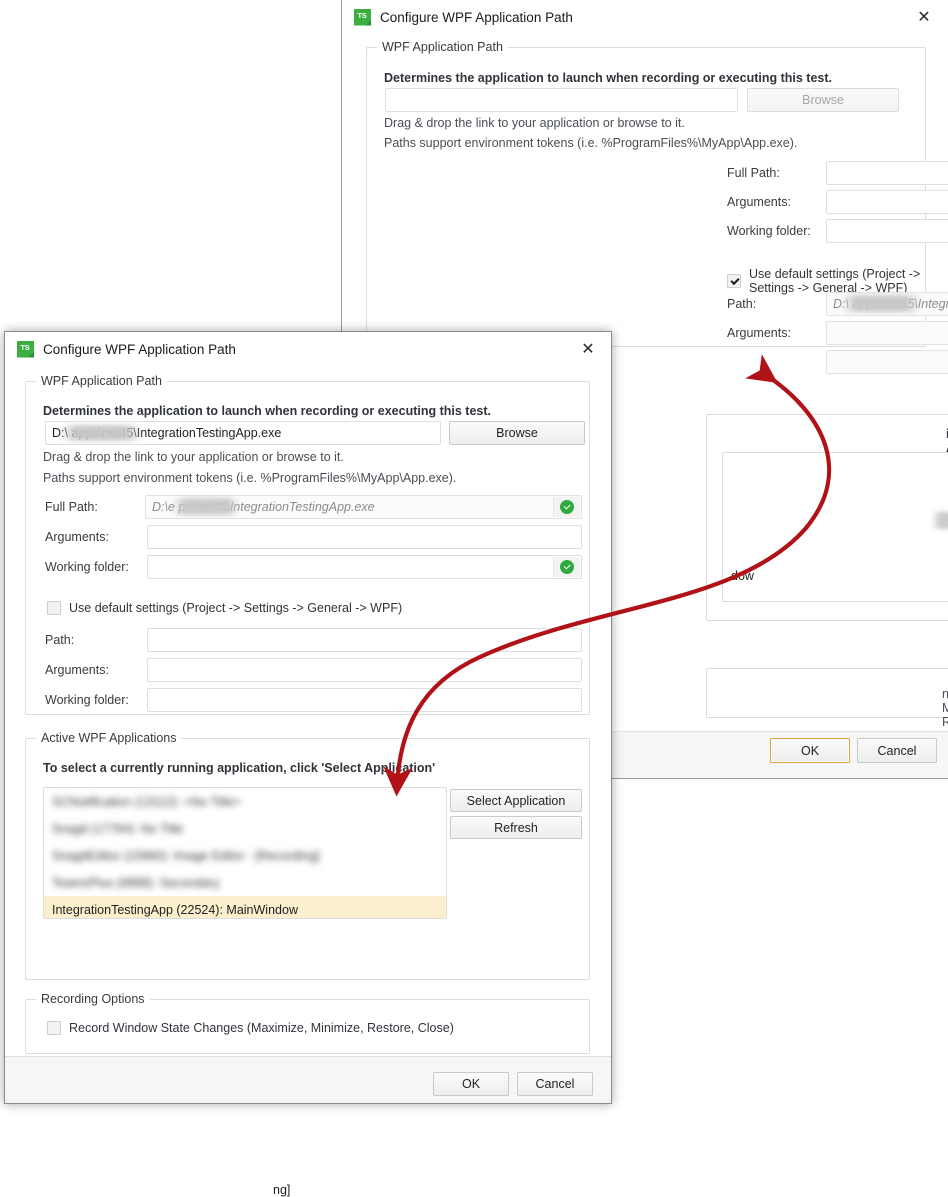 This screenshot has width=948, height=1197. I want to click on list-item-visible-tail: ng], so click(282, 1190).